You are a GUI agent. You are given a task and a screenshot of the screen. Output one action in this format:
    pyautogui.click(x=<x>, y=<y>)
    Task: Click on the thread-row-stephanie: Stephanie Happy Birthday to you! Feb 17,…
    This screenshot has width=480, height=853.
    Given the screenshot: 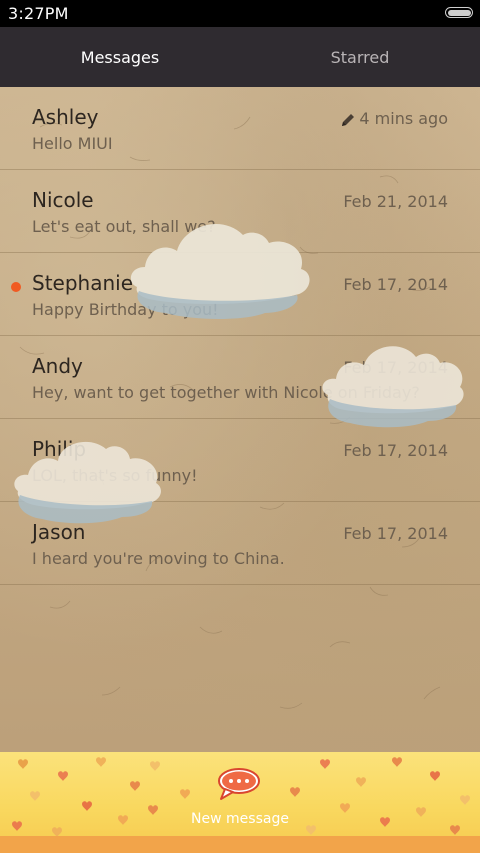 What is the action you would take?
    pyautogui.click(x=240, y=294)
    